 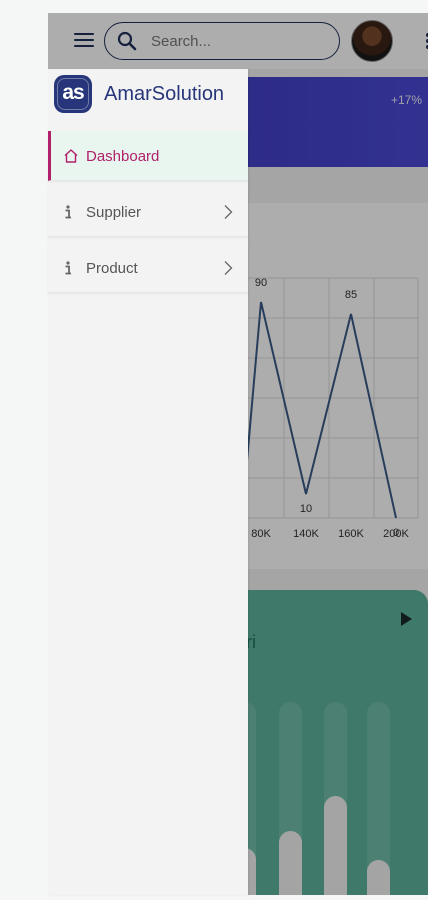 What do you see at coordinates (123, 156) in the screenshot?
I see `nav-item-label: Dashboard` at bounding box center [123, 156].